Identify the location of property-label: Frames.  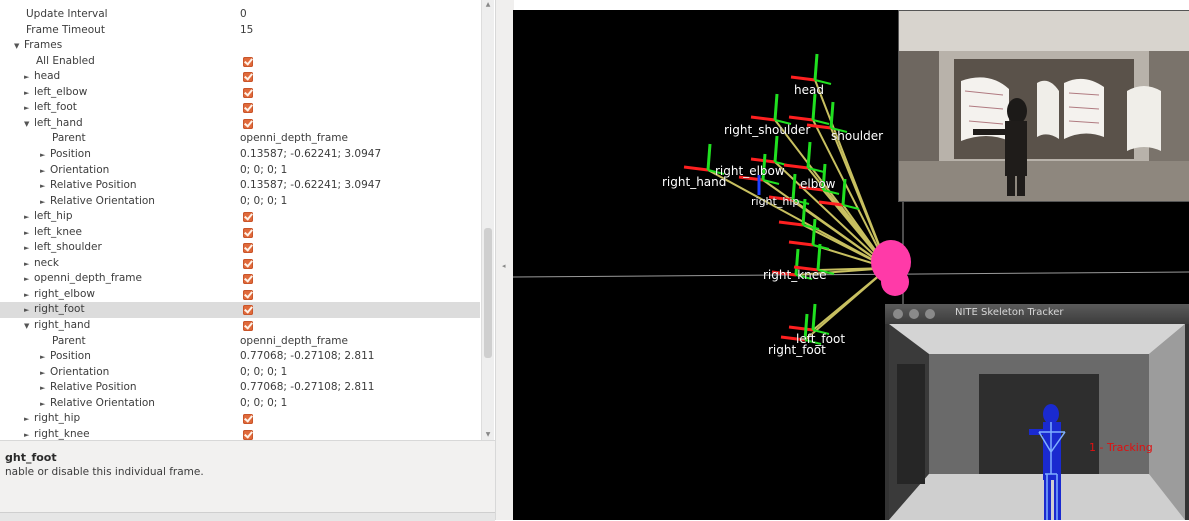
(43, 45).